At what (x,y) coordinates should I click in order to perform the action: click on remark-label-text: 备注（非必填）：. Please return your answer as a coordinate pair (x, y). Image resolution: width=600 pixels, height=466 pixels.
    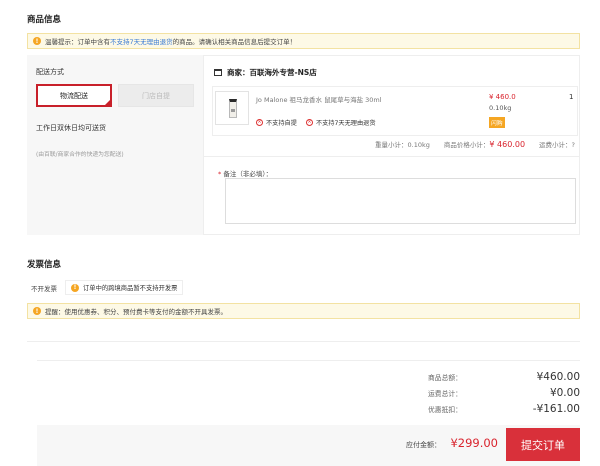
    Looking at the image, I should click on (248, 174).